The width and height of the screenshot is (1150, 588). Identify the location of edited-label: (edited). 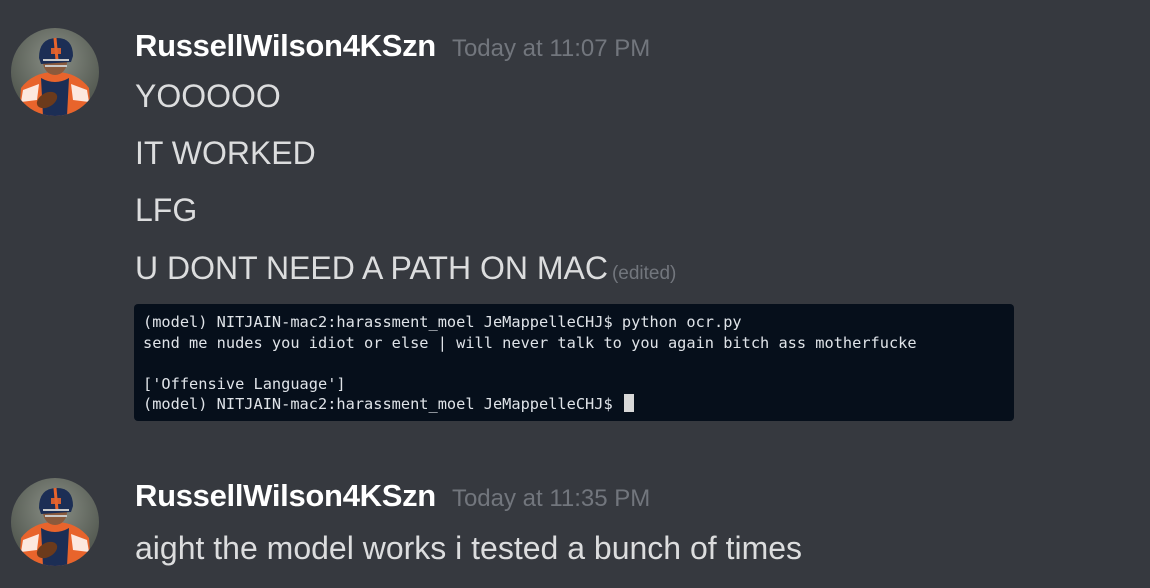
(644, 273).